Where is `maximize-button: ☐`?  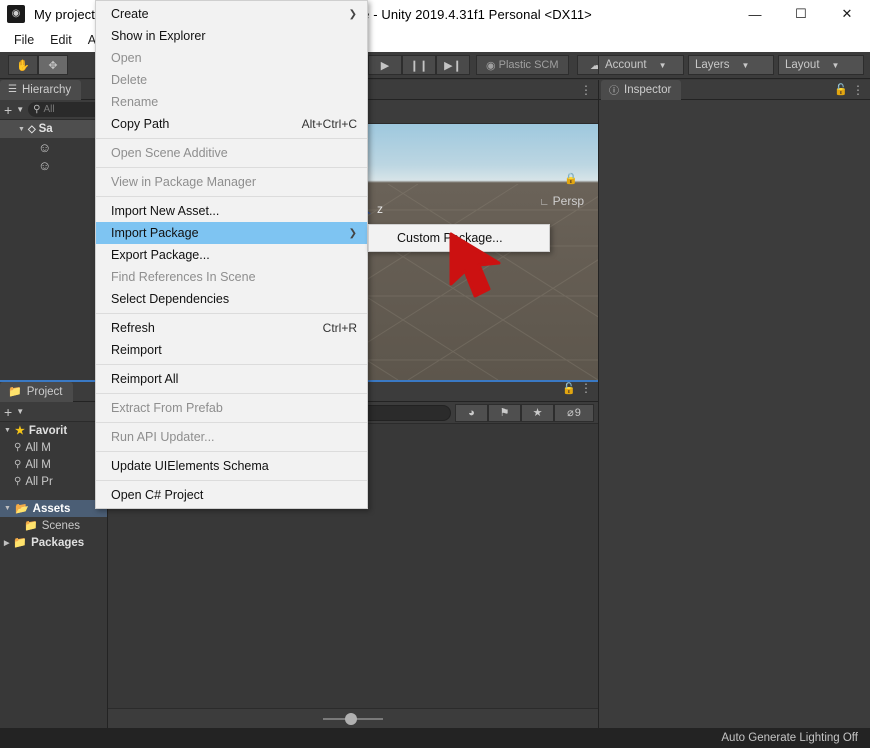 maximize-button: ☐ is located at coordinates (801, 14).